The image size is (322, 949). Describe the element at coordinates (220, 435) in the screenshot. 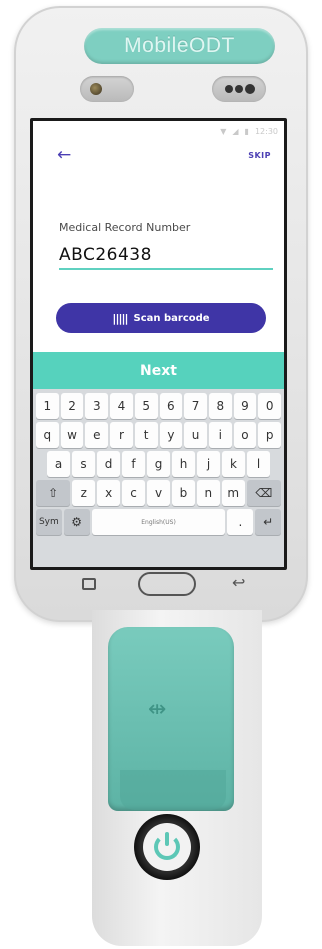

I see `key: i` at that location.